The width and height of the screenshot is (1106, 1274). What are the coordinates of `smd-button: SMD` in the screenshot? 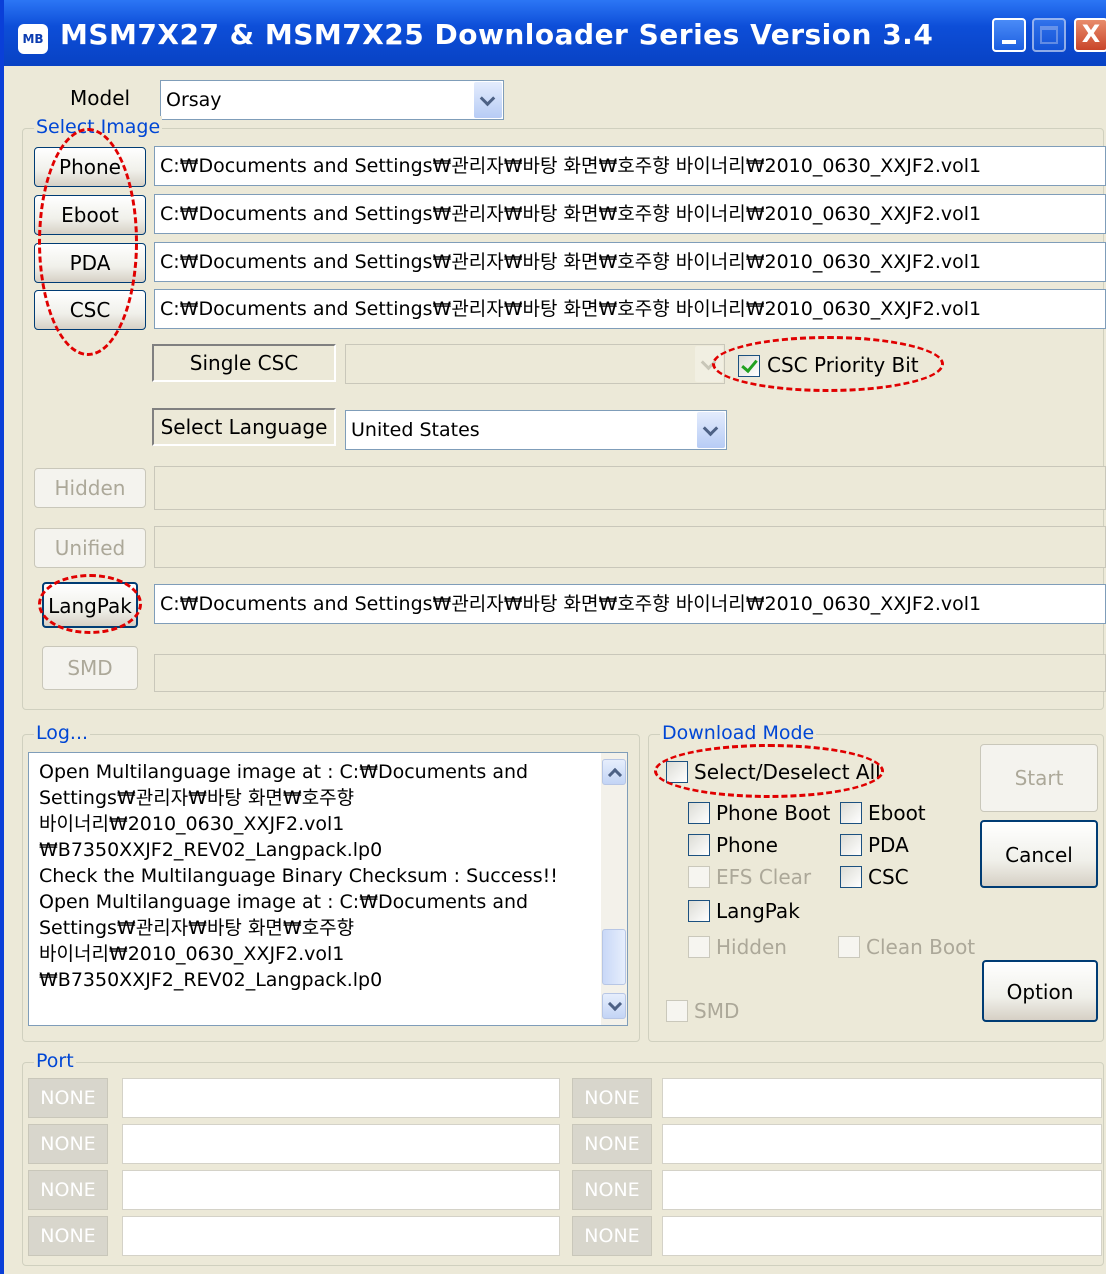 It's located at (90, 668).